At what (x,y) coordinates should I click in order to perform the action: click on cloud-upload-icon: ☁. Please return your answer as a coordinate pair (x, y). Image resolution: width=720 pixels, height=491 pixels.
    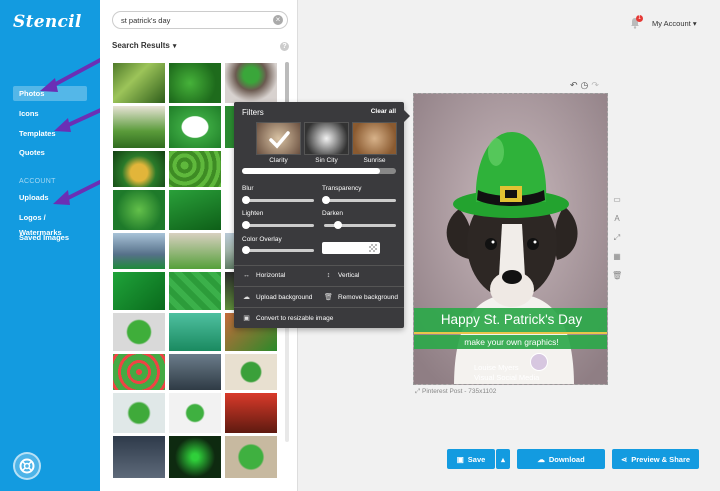
    Looking at the image, I should click on (246, 297).